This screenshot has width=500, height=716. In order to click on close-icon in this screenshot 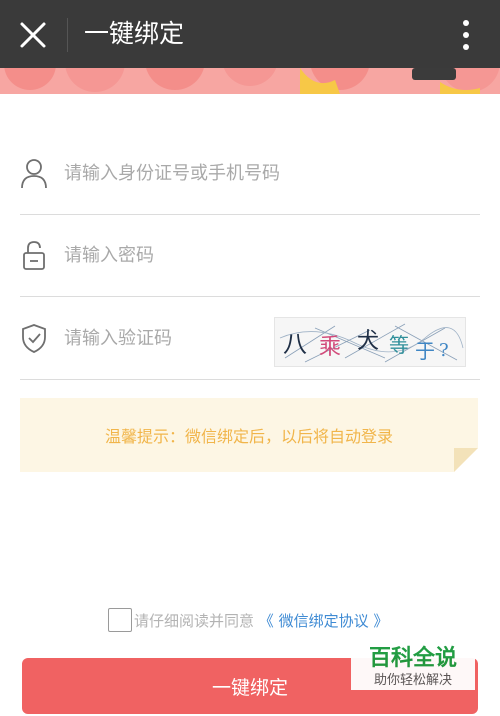, I will do `click(33, 35)`.